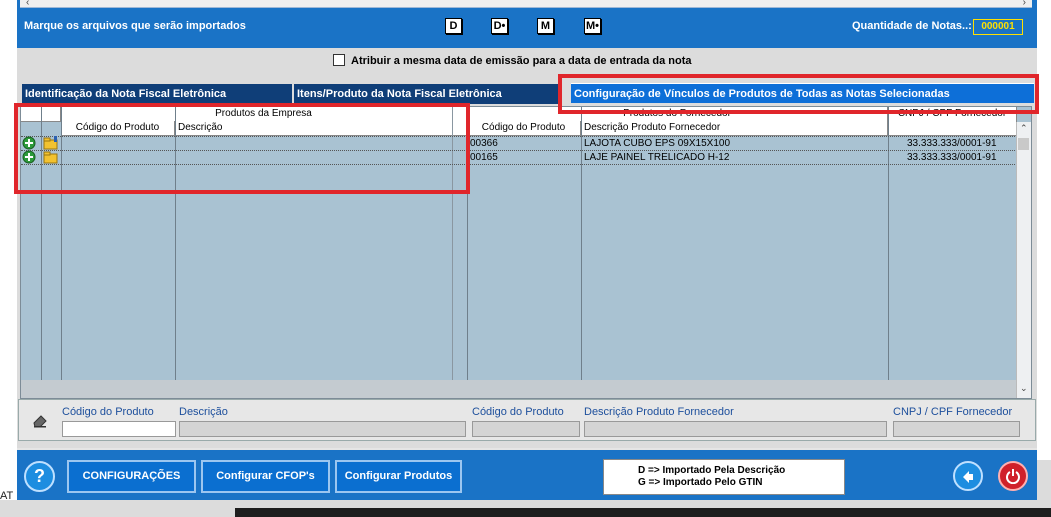 The width and height of the screenshot is (1051, 517). What do you see at coordinates (40, 422) in the screenshot?
I see `eraser-icon` at bounding box center [40, 422].